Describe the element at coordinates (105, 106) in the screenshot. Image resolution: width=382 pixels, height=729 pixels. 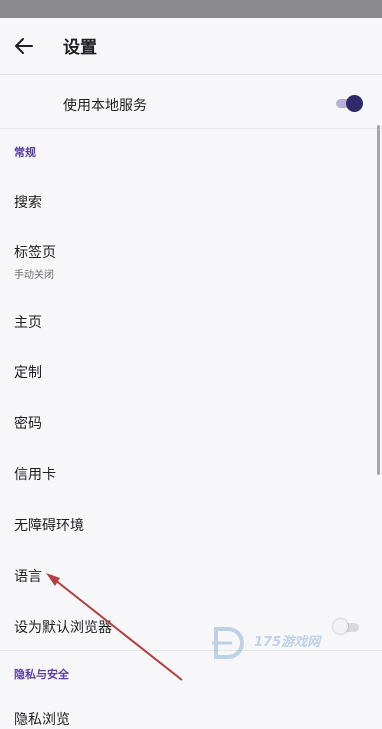
I see `local-service-label: 使用本地服务` at that location.